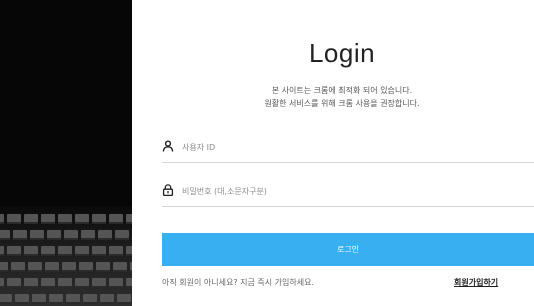  What do you see at coordinates (168, 146) in the screenshot?
I see `user-icon` at bounding box center [168, 146].